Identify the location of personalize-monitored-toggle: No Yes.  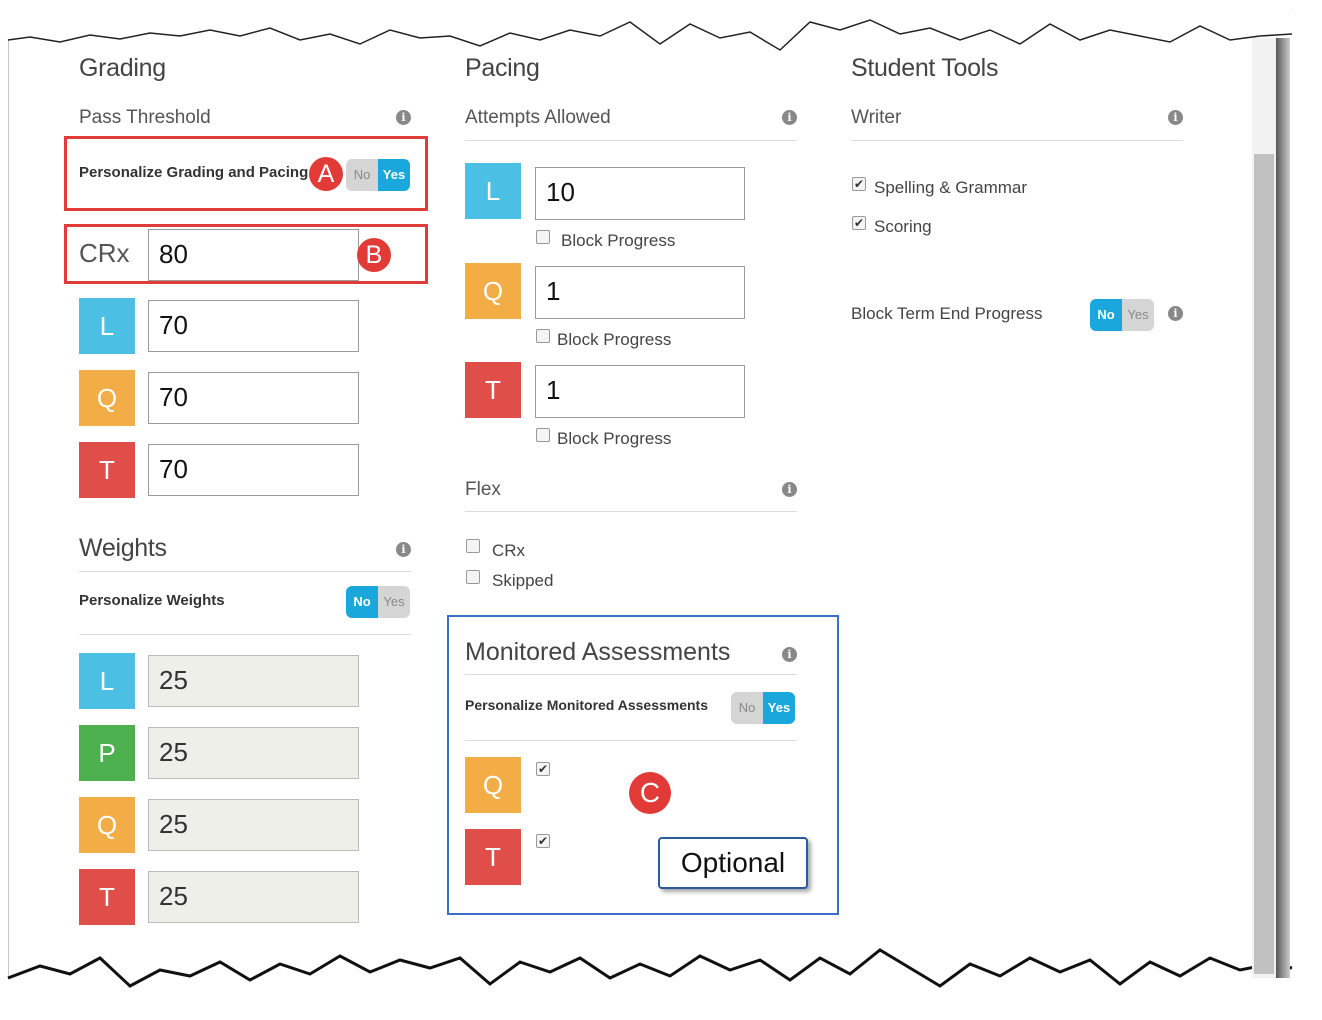
(763, 708).